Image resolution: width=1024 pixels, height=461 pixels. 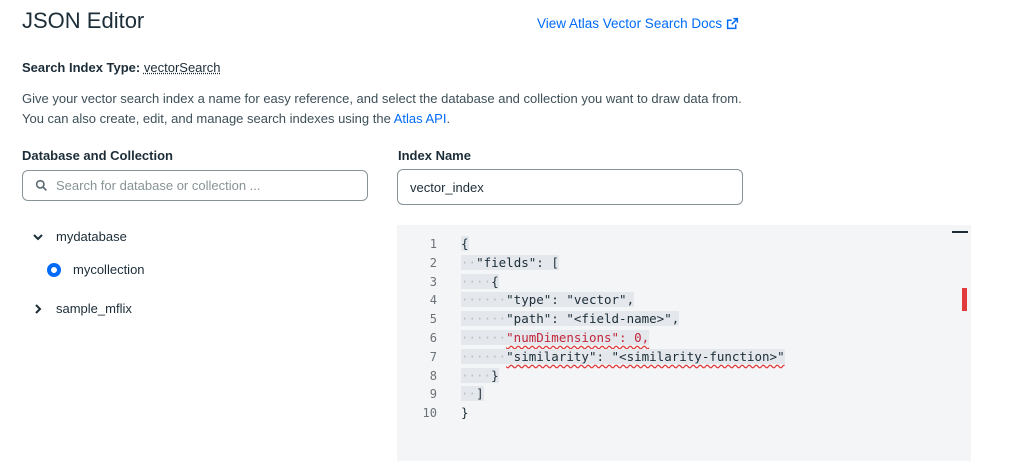 What do you see at coordinates (960, 232) in the screenshot?
I see `scrollbar-top` at bounding box center [960, 232].